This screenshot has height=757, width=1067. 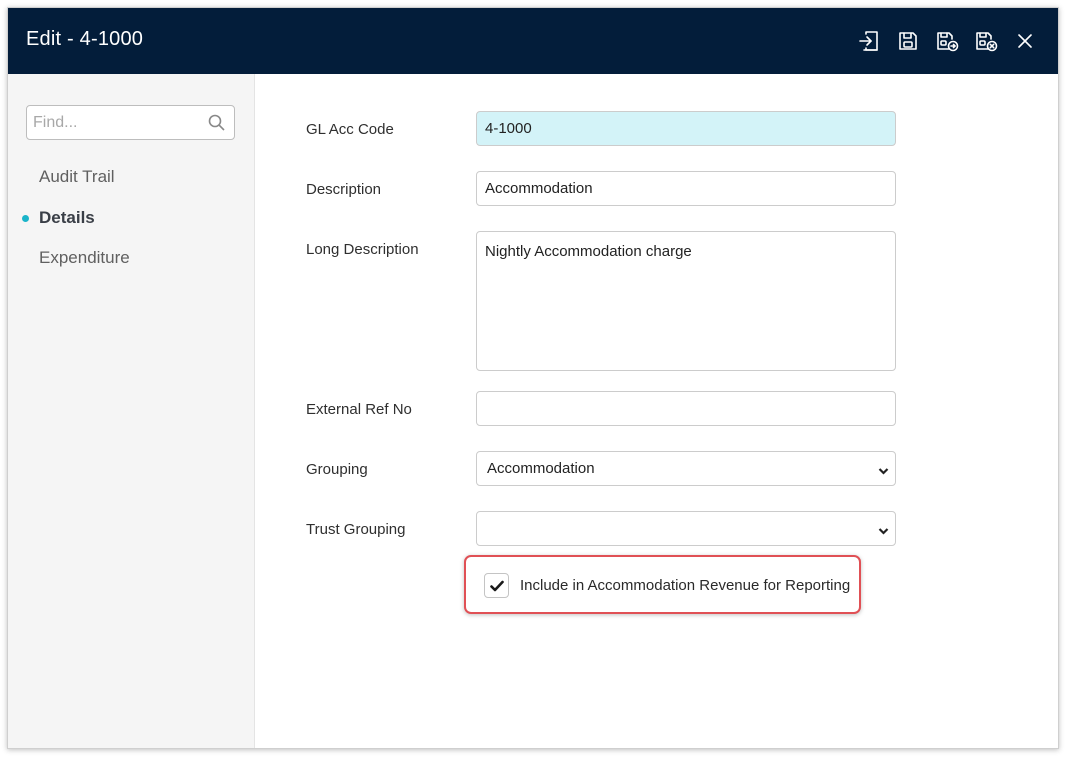 What do you see at coordinates (25, 218) in the screenshot?
I see `active-indicator-dot` at bounding box center [25, 218].